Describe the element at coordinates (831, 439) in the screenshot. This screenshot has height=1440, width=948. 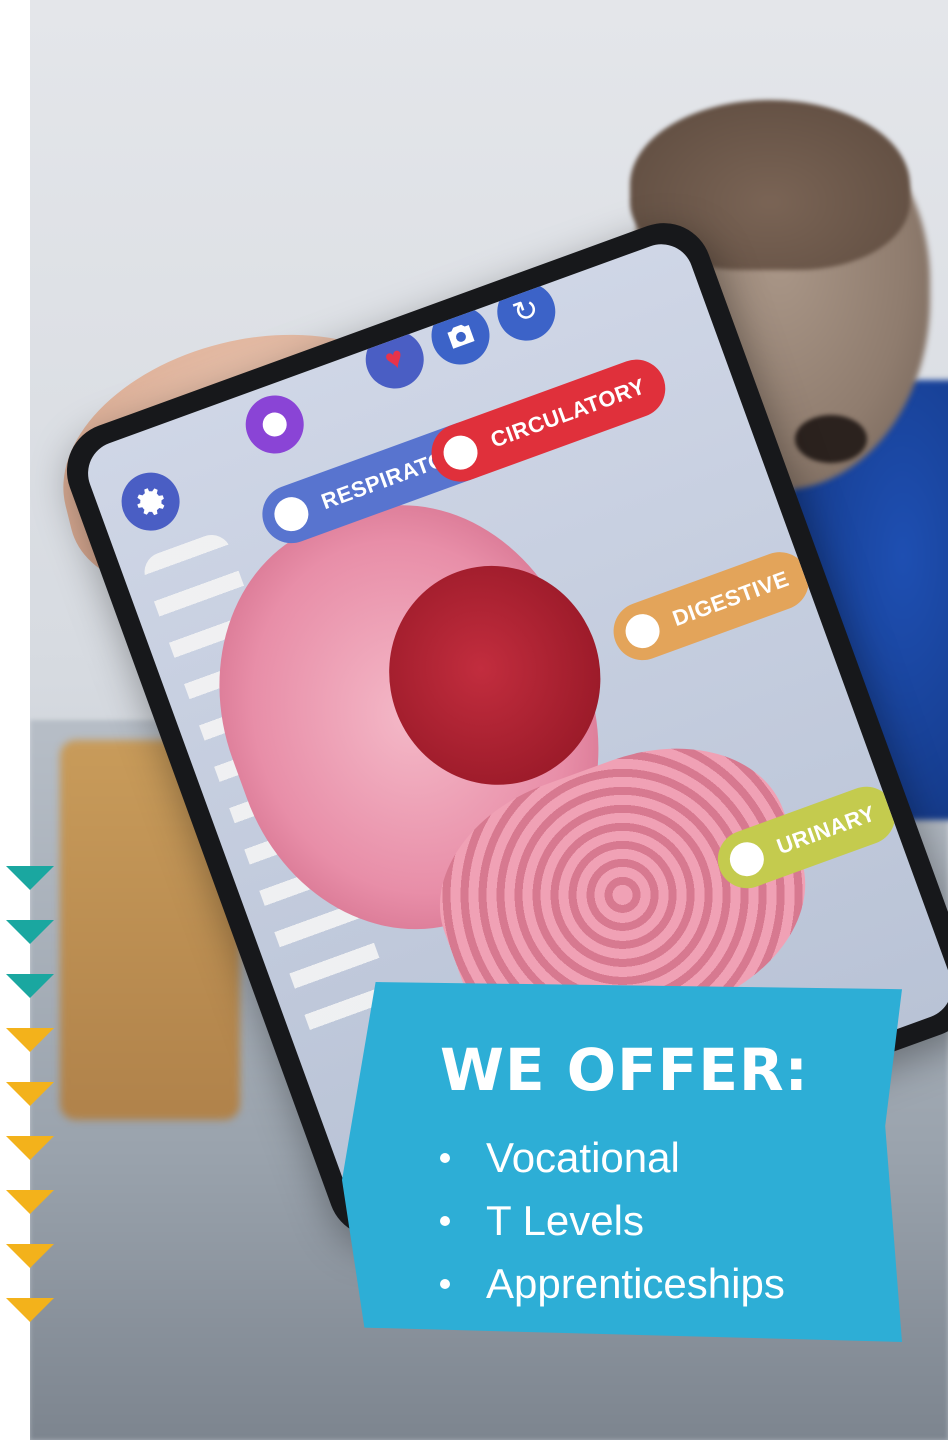
I see `mannequin-mouth` at that location.